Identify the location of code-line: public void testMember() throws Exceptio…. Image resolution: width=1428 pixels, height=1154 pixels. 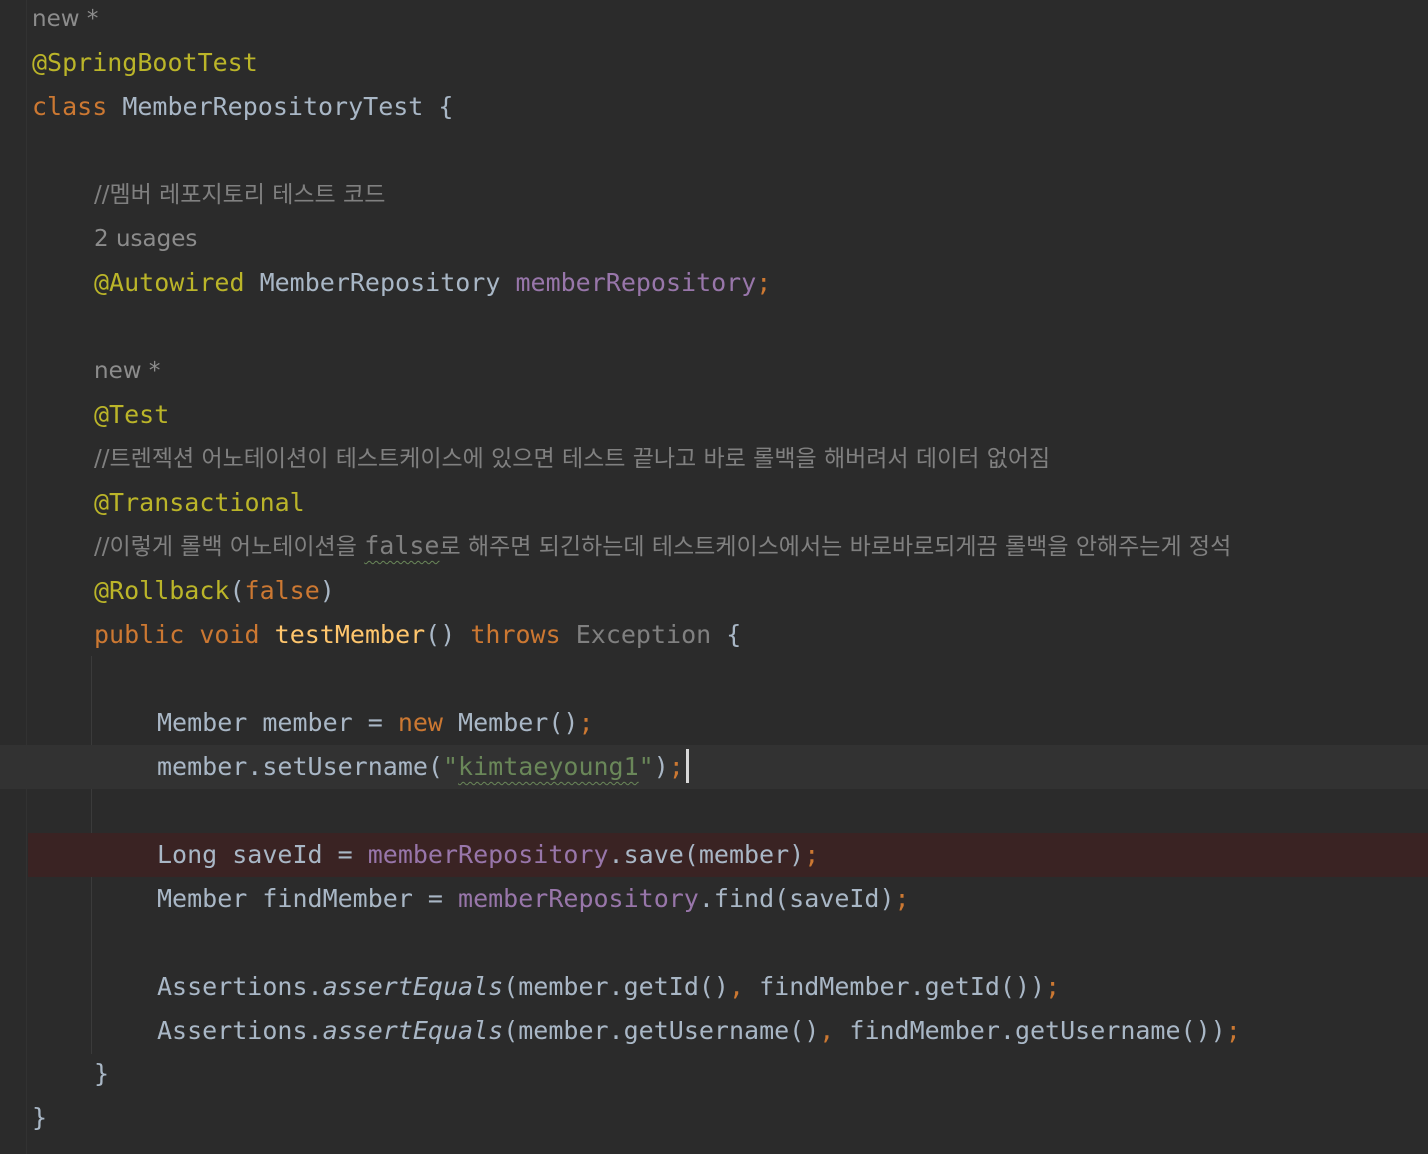
(714, 635).